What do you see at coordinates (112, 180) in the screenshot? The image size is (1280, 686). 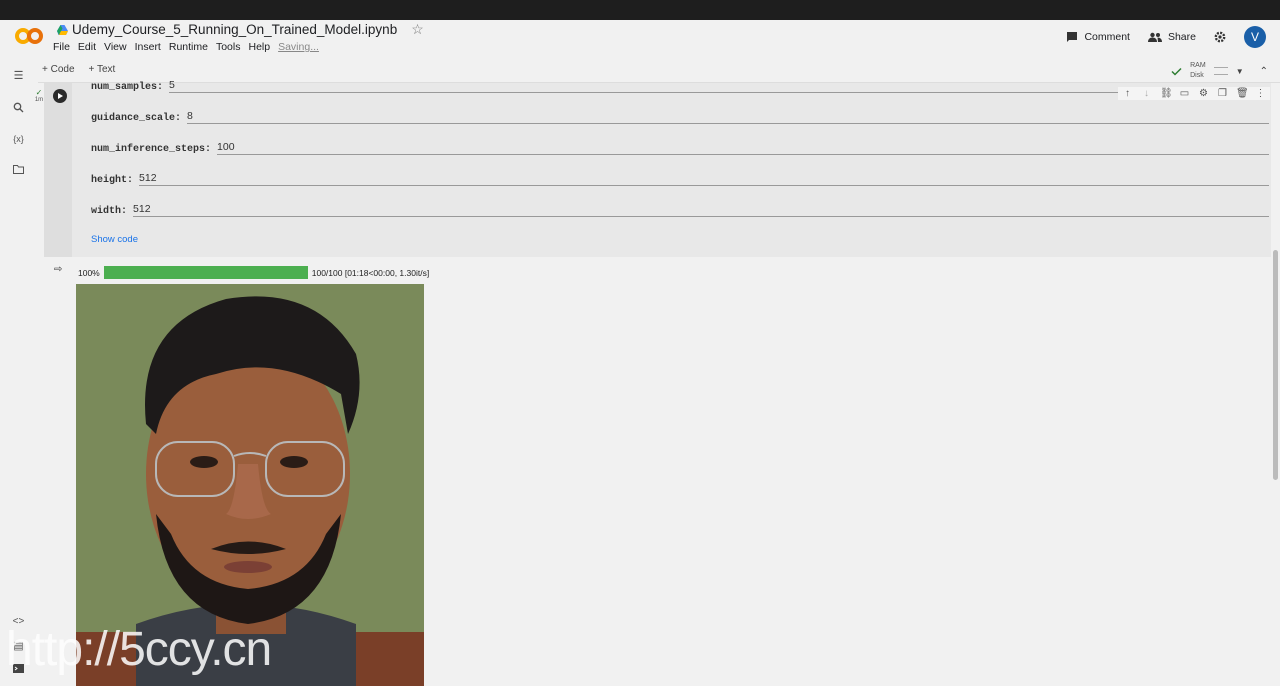 I see `param-label: height:` at bounding box center [112, 180].